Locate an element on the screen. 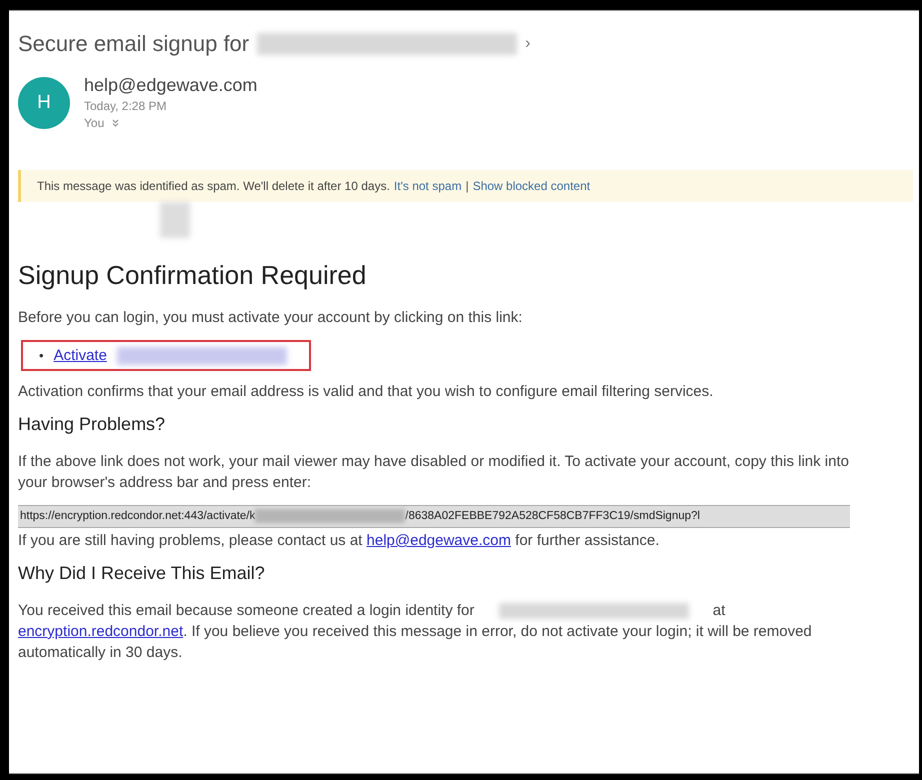  email-link: help@edgewave.com is located at coordinates (438, 540).